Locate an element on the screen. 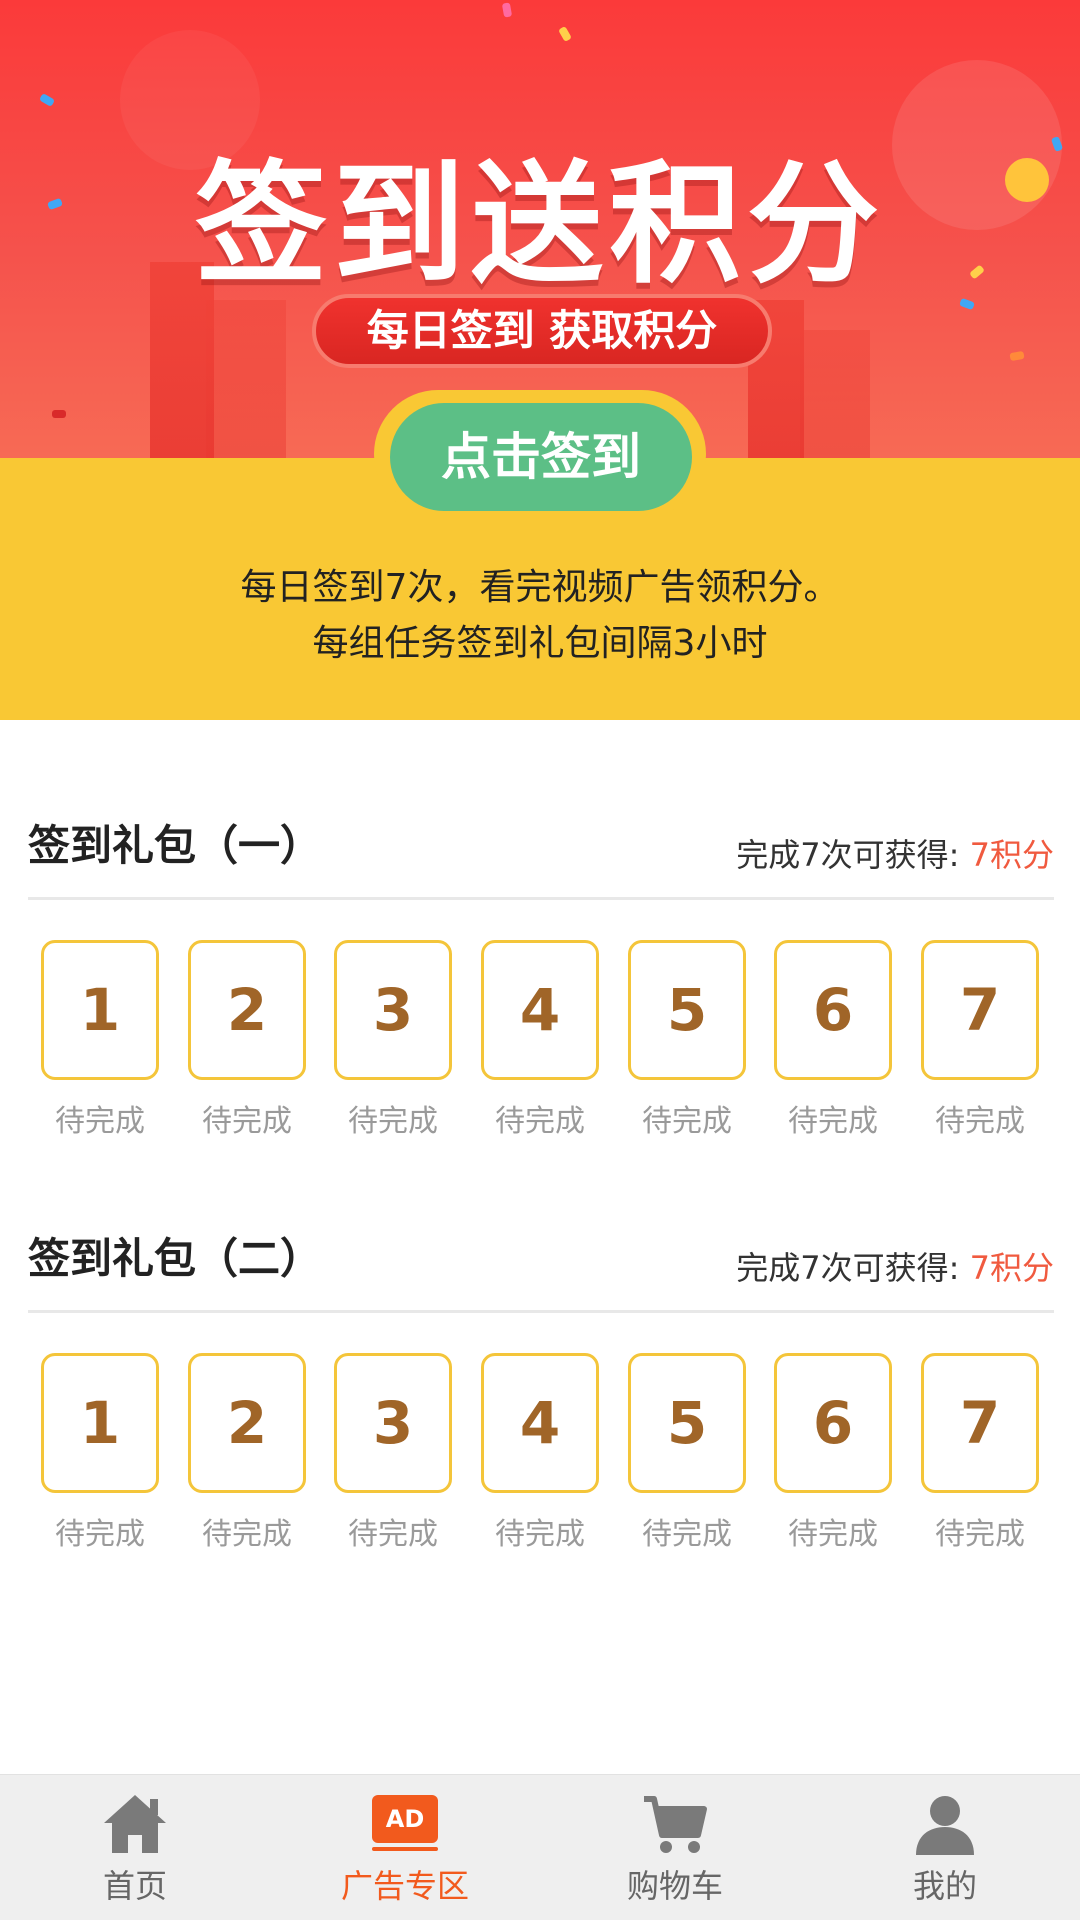  bottom-nav: 首页 AD 广告专区 购物车 我的 is located at coordinates (540, 1847).